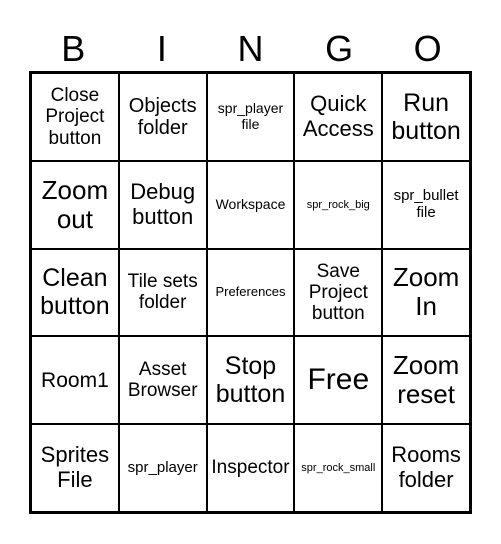 Image resolution: width=501 pixels, height=544 pixels. I want to click on bingo-cell: Debug button, so click(162, 204).